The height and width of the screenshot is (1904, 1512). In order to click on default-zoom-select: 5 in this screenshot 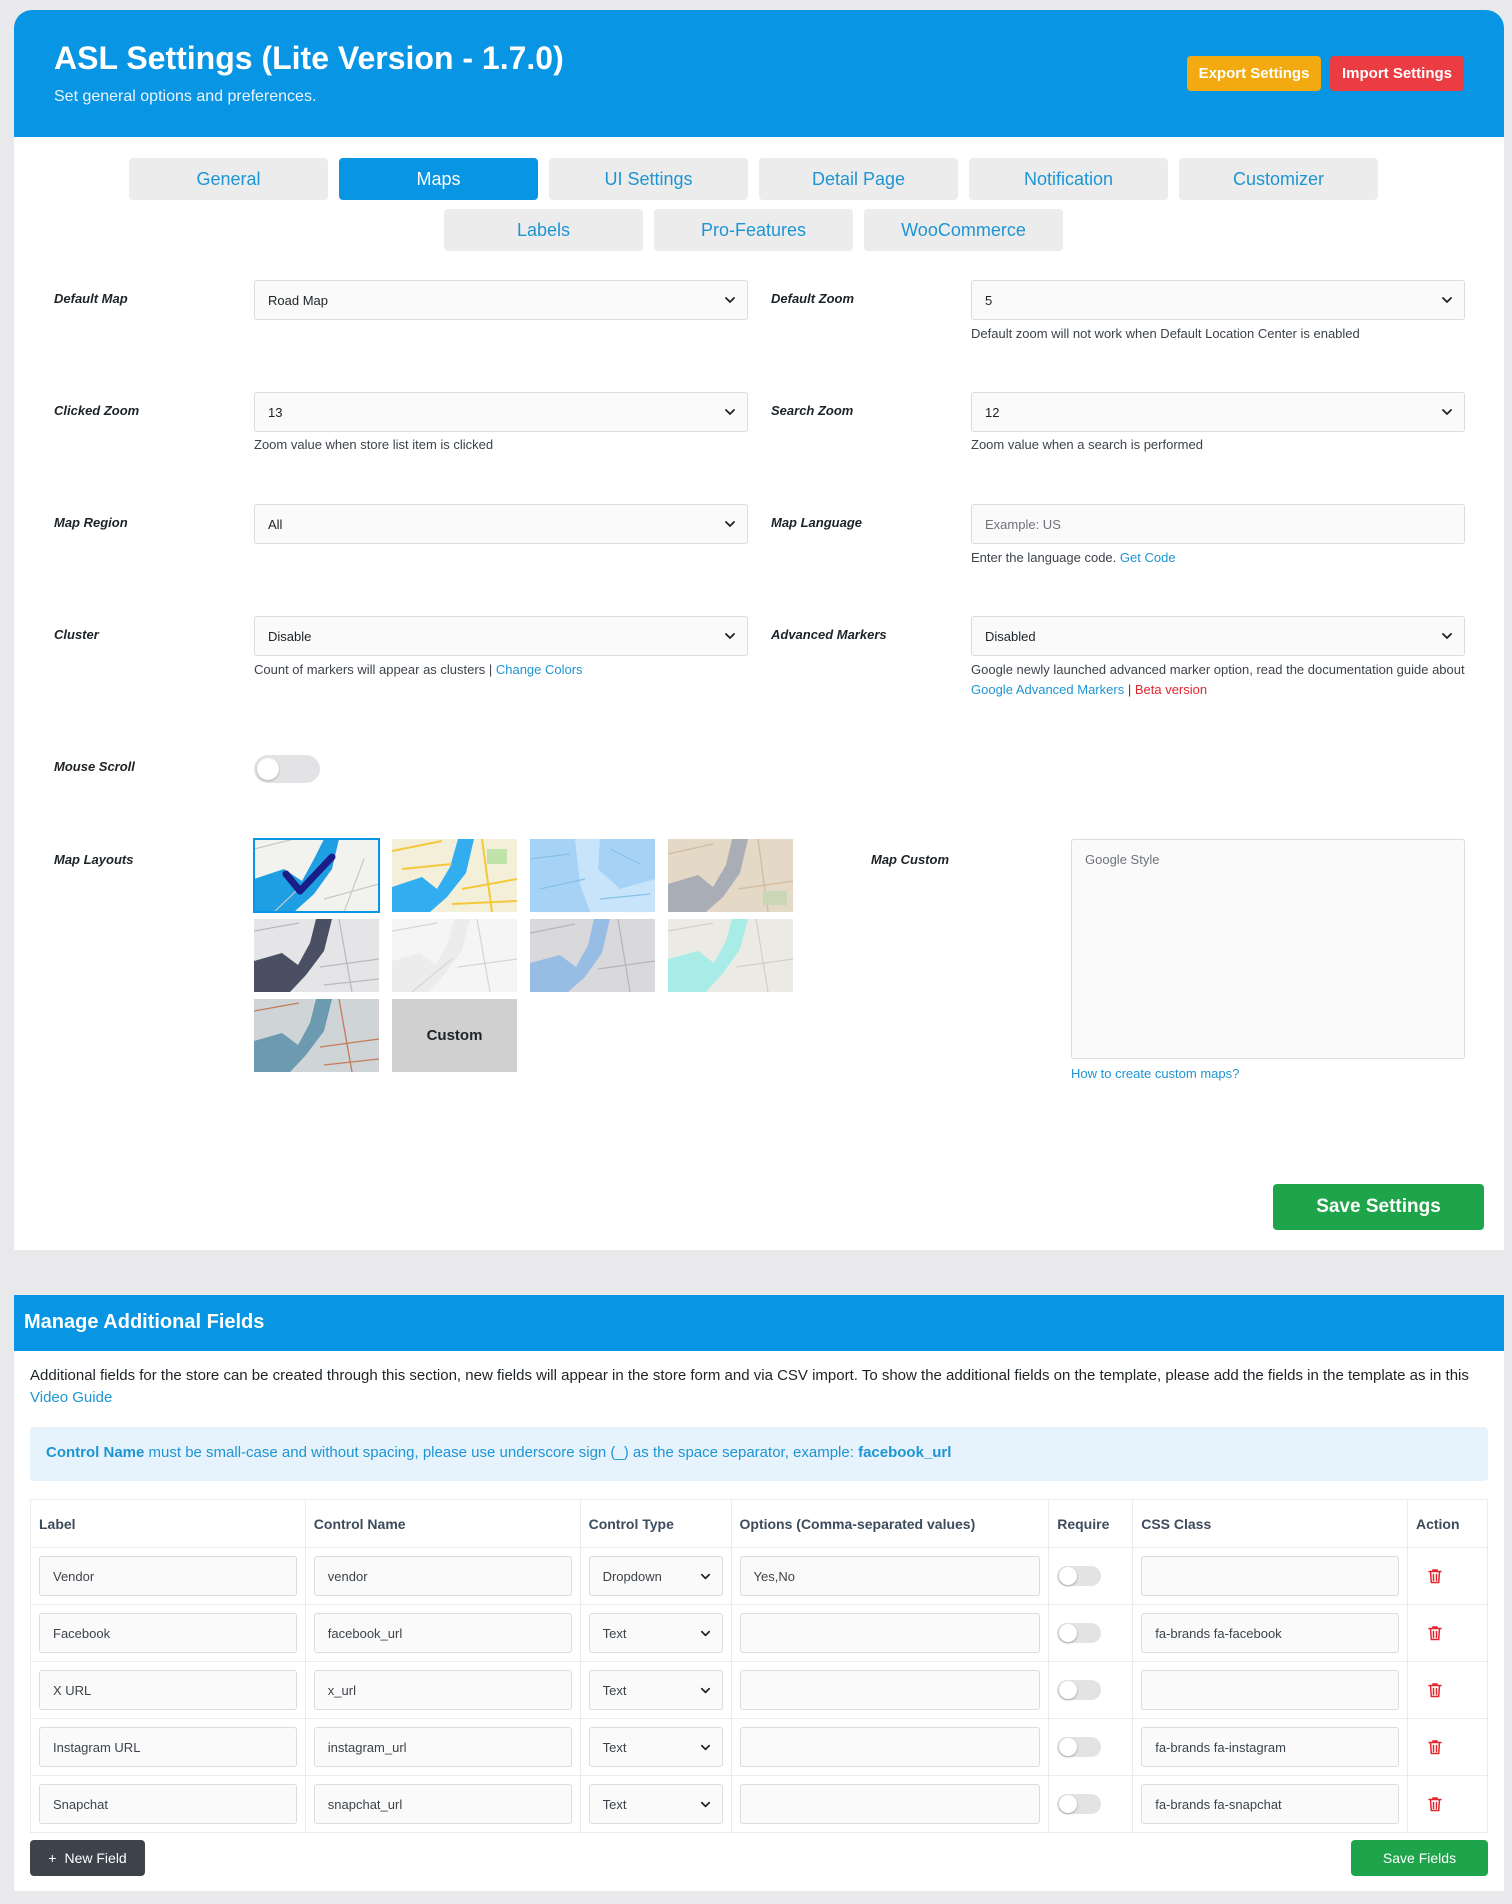, I will do `click(1218, 300)`.